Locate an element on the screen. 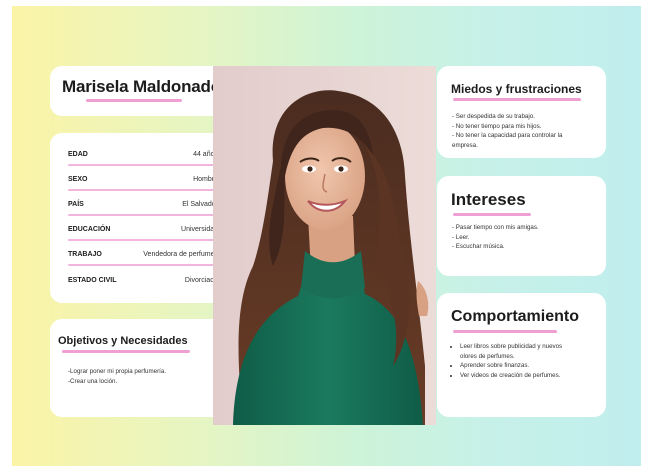 The image size is (648, 471). detail-label: EDAD is located at coordinates (78, 154).